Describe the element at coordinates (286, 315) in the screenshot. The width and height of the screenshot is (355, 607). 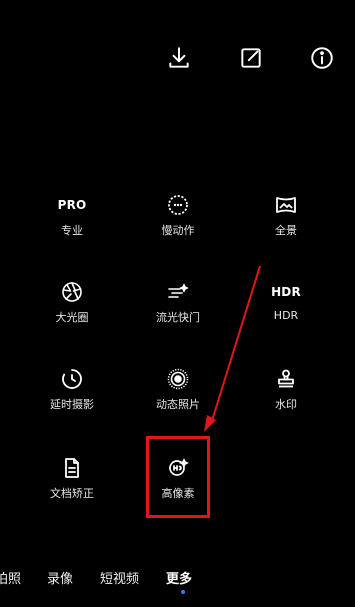
I see `mode-hdr-label: HDR` at that location.